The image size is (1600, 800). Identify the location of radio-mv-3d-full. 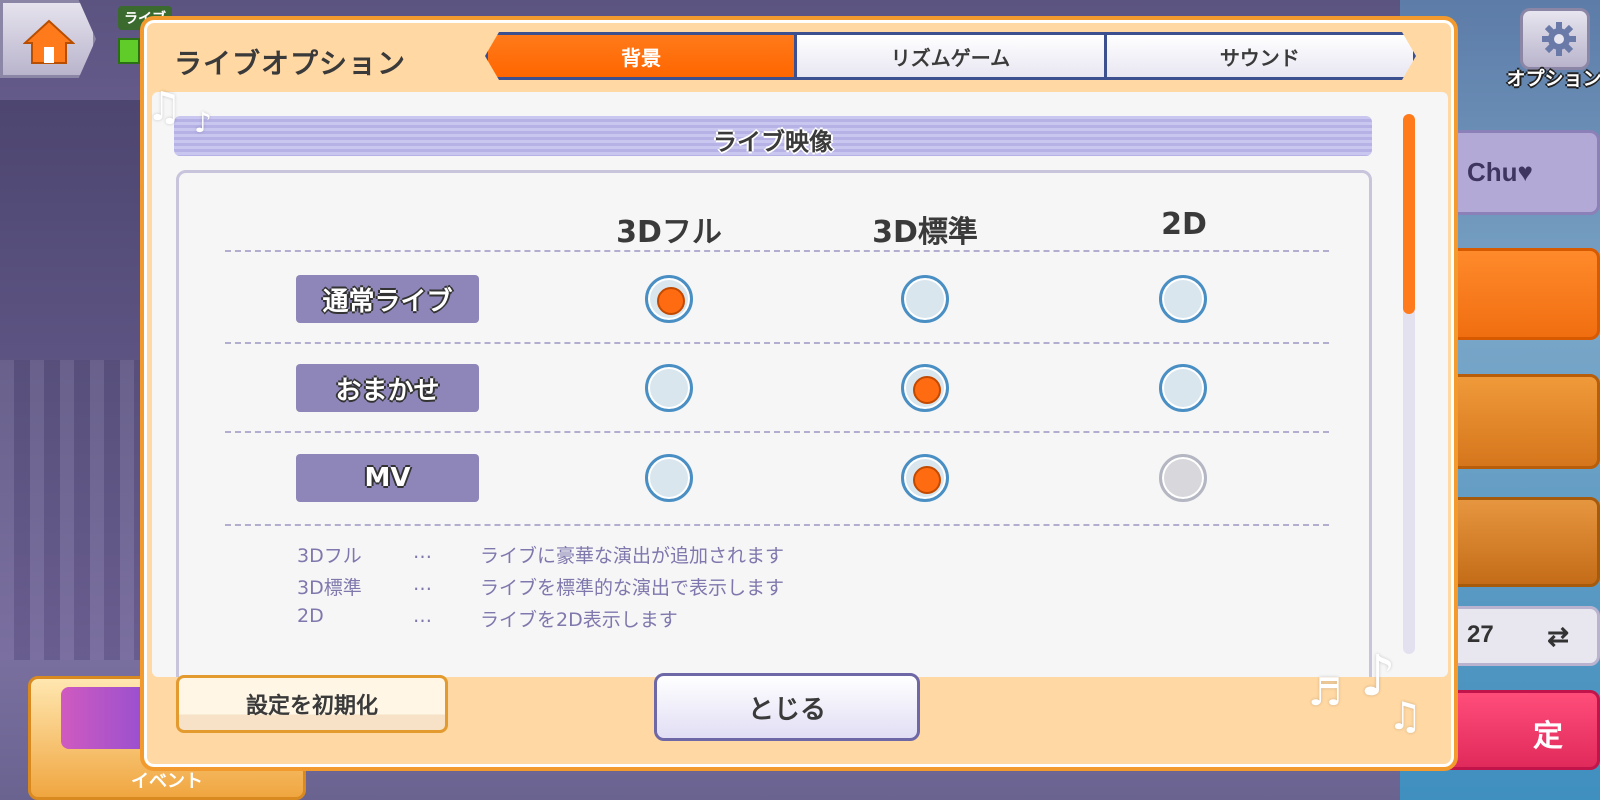
(669, 478).